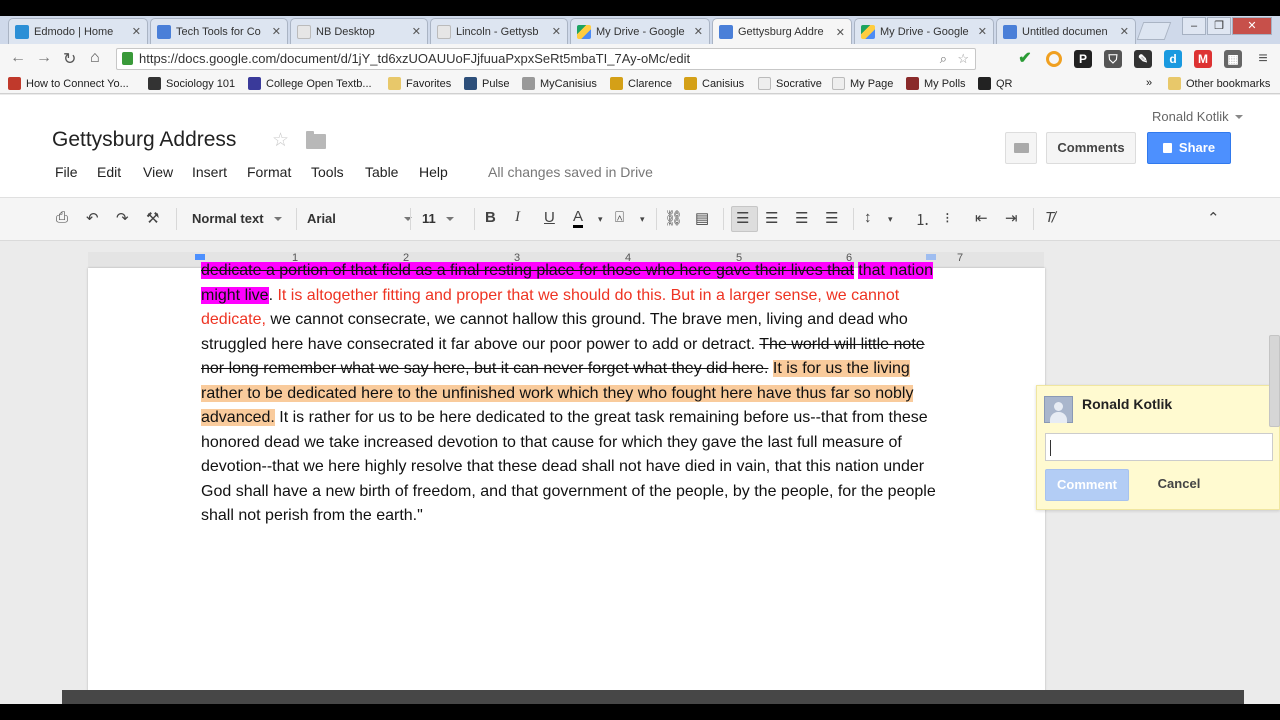 Image resolution: width=1280 pixels, height=720 pixels. I want to click on align-right-icon: ☰, so click(801, 218).